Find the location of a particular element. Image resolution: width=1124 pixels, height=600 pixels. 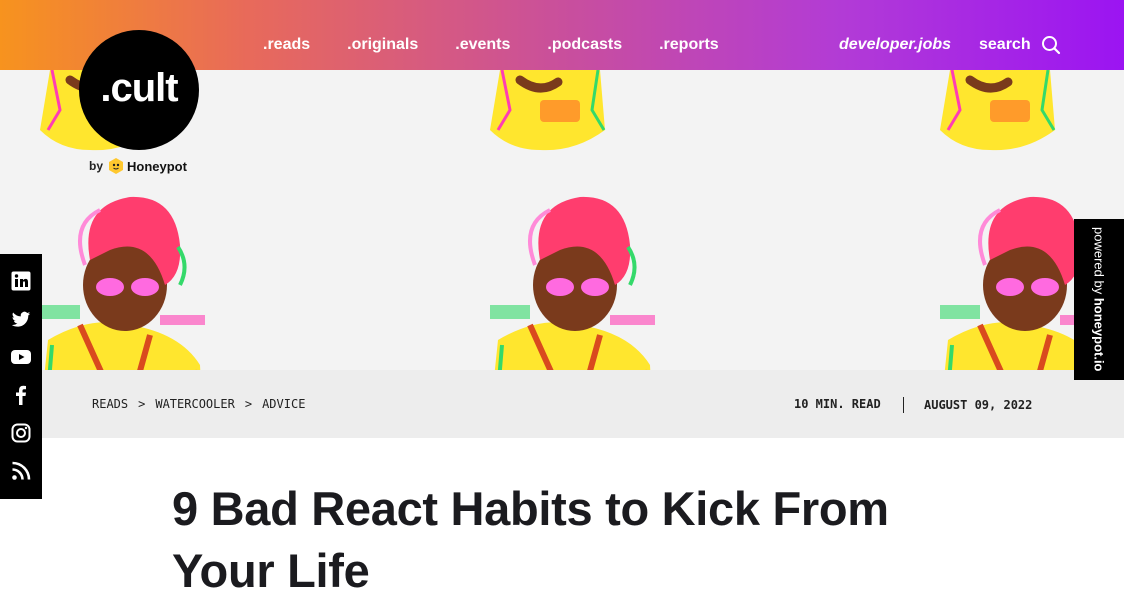

search-label: search is located at coordinates (1005, 44).